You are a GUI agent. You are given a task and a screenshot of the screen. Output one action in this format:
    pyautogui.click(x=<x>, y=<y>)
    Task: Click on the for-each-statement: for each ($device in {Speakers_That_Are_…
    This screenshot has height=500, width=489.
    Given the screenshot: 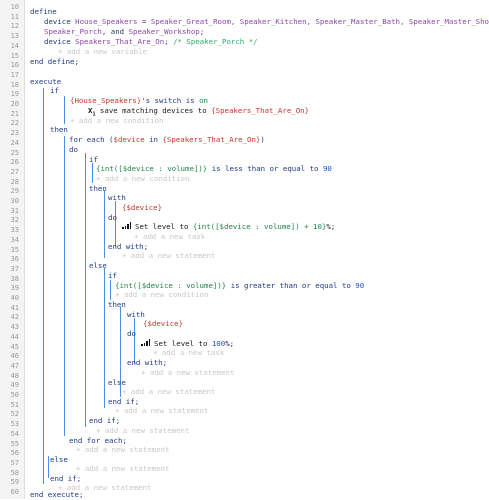 What is the action you would take?
    pyautogui.click(x=167, y=140)
    